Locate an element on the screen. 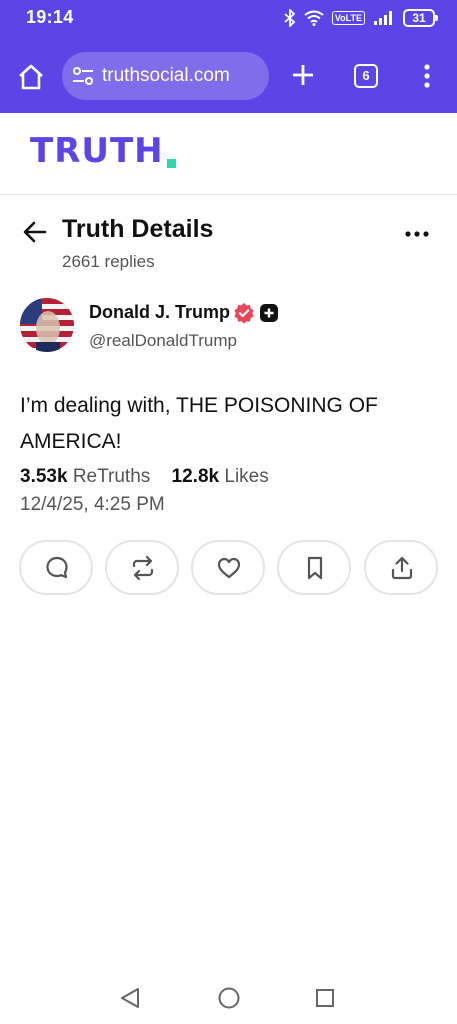 This screenshot has width=457, height=1024. signal-icon is located at coordinates (383, 18).